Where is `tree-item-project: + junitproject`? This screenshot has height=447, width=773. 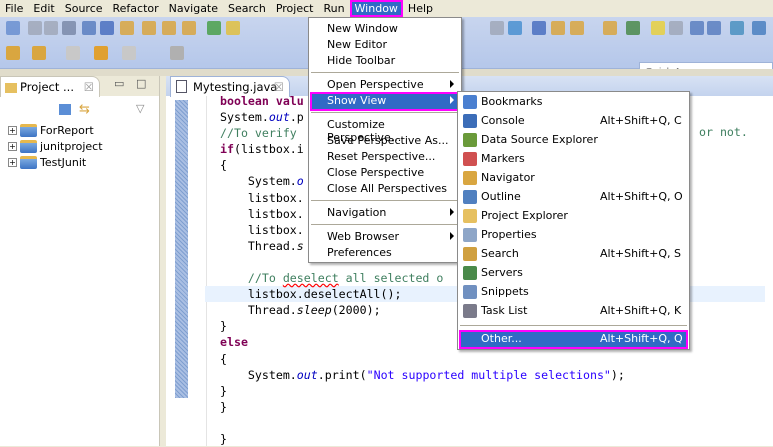
tree-item-project: + junitproject is located at coordinates (55, 146).